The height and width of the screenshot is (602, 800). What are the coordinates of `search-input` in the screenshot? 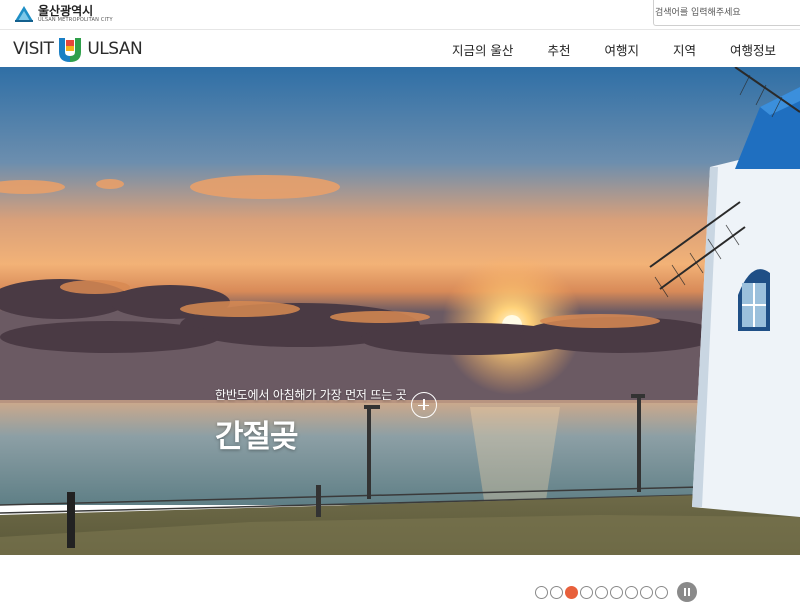 It's located at (727, 13).